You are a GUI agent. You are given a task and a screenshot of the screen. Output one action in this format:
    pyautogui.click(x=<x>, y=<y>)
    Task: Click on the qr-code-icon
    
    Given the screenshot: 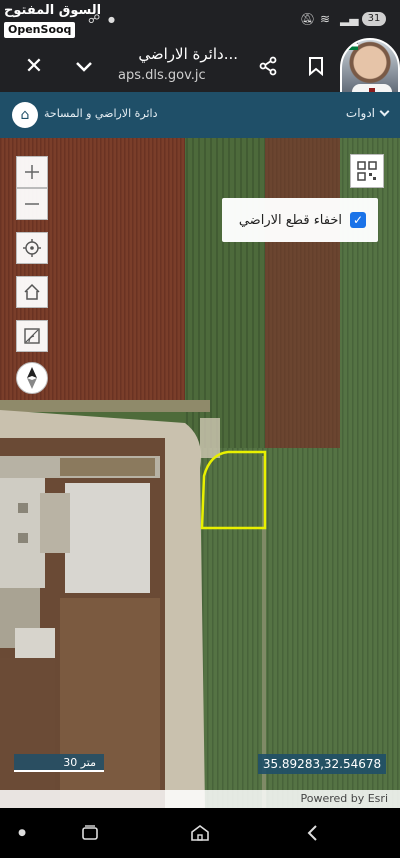 What is the action you would take?
    pyautogui.click(x=367, y=171)
    